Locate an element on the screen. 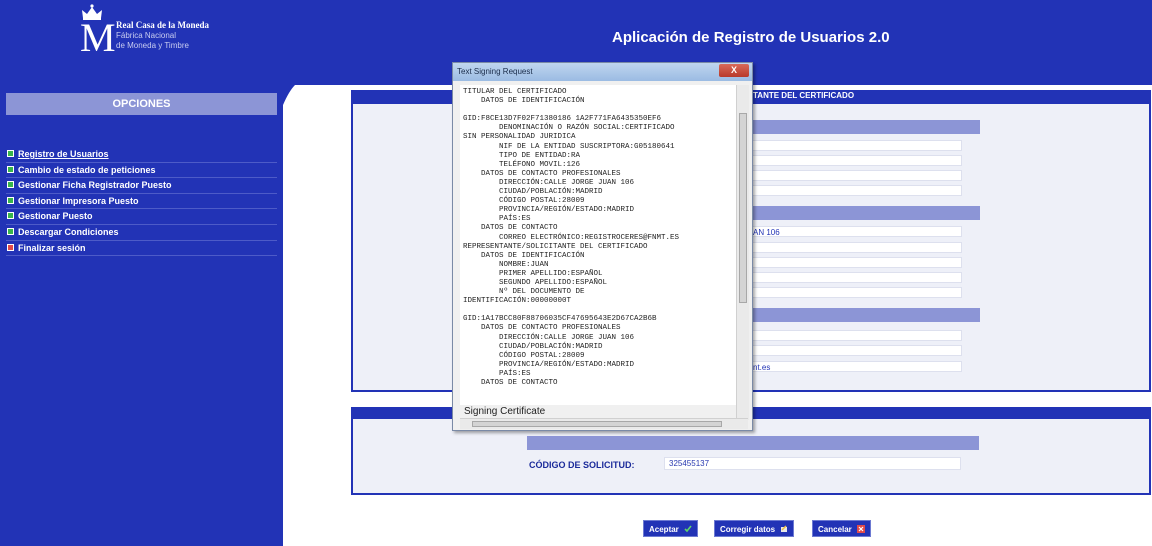 The image size is (1152, 546). cancel-button: Cancelar is located at coordinates (842, 528).